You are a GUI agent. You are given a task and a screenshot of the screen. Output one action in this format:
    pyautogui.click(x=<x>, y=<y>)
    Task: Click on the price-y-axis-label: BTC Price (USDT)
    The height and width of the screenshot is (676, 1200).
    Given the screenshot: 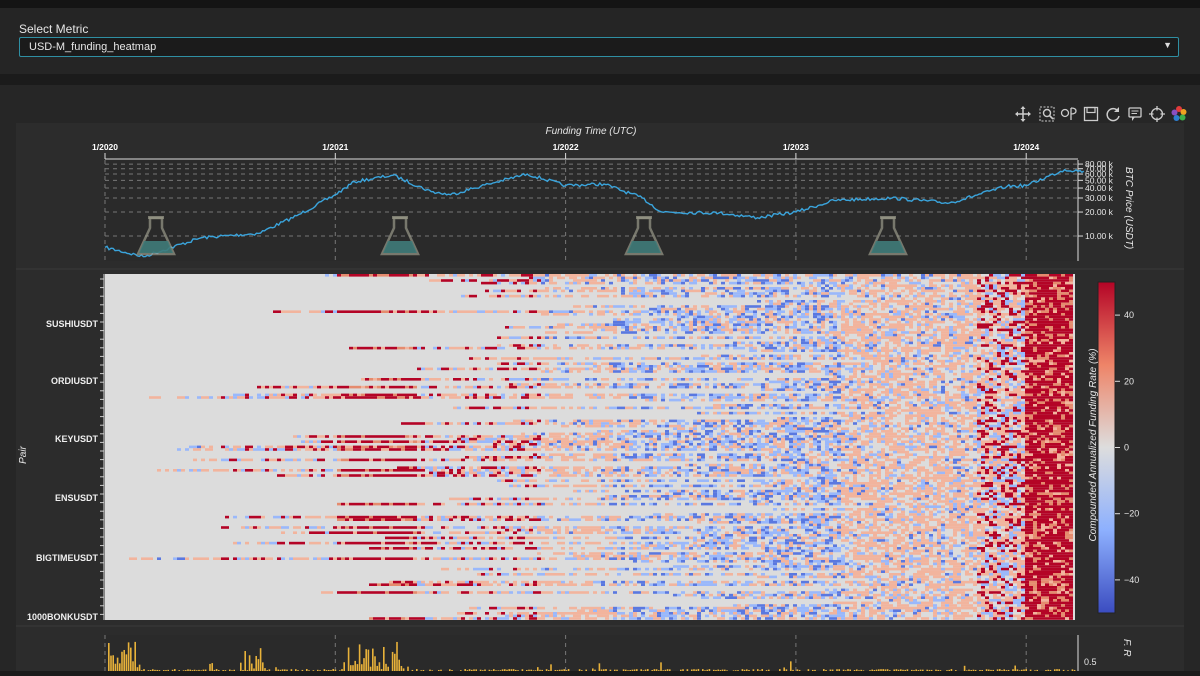 What is the action you would take?
    pyautogui.click(x=1128, y=208)
    